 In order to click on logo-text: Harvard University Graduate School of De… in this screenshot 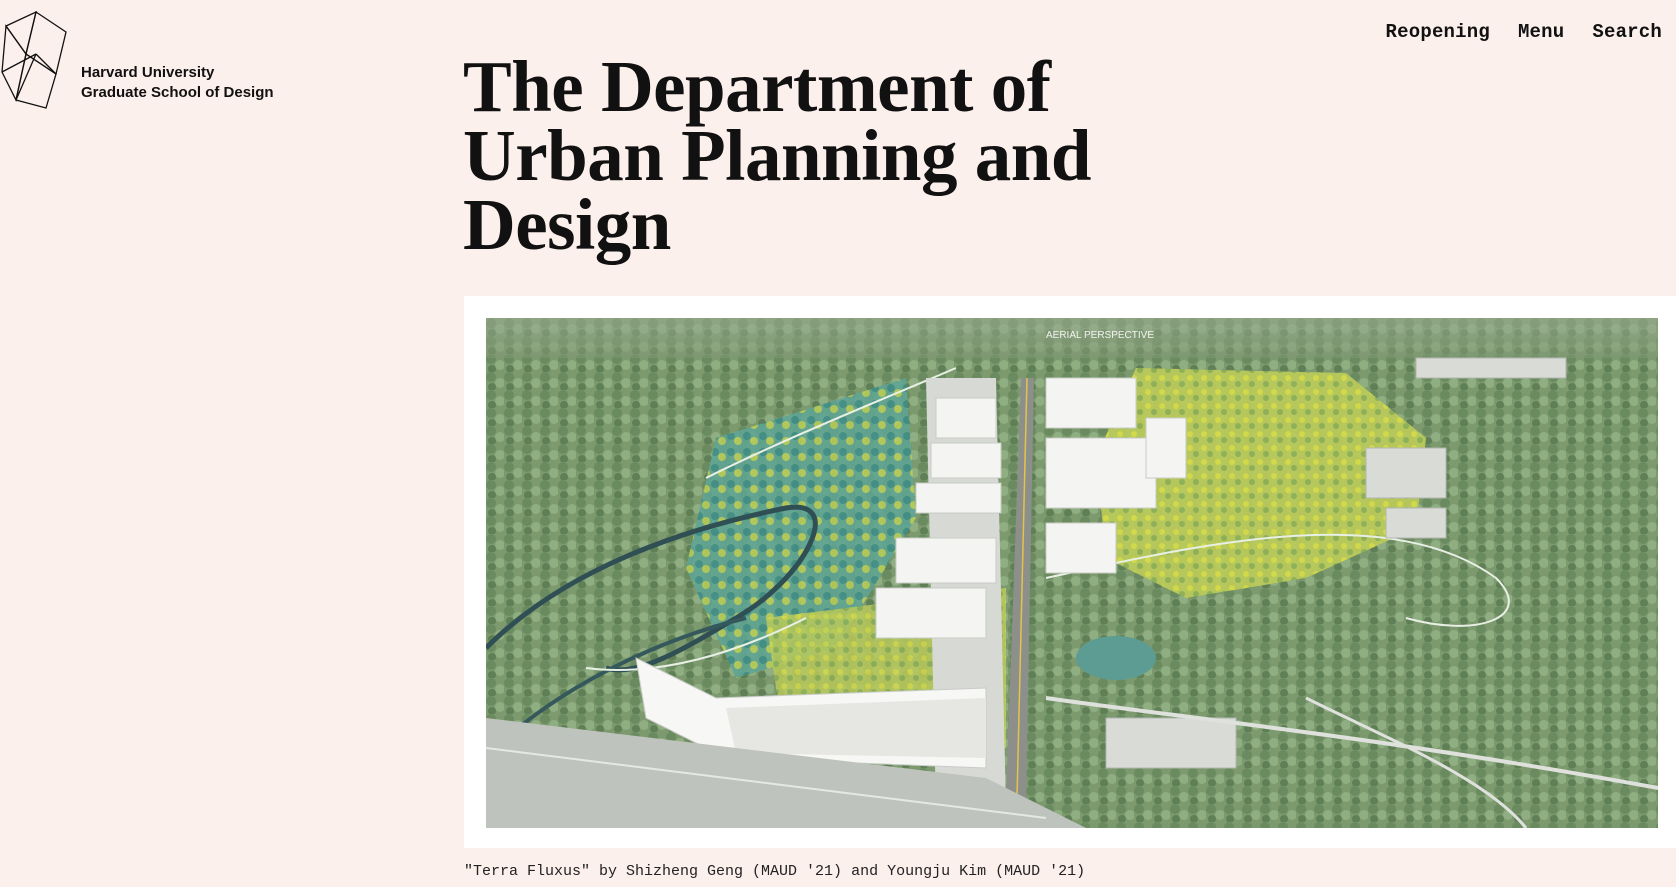, I will do `click(177, 83)`.